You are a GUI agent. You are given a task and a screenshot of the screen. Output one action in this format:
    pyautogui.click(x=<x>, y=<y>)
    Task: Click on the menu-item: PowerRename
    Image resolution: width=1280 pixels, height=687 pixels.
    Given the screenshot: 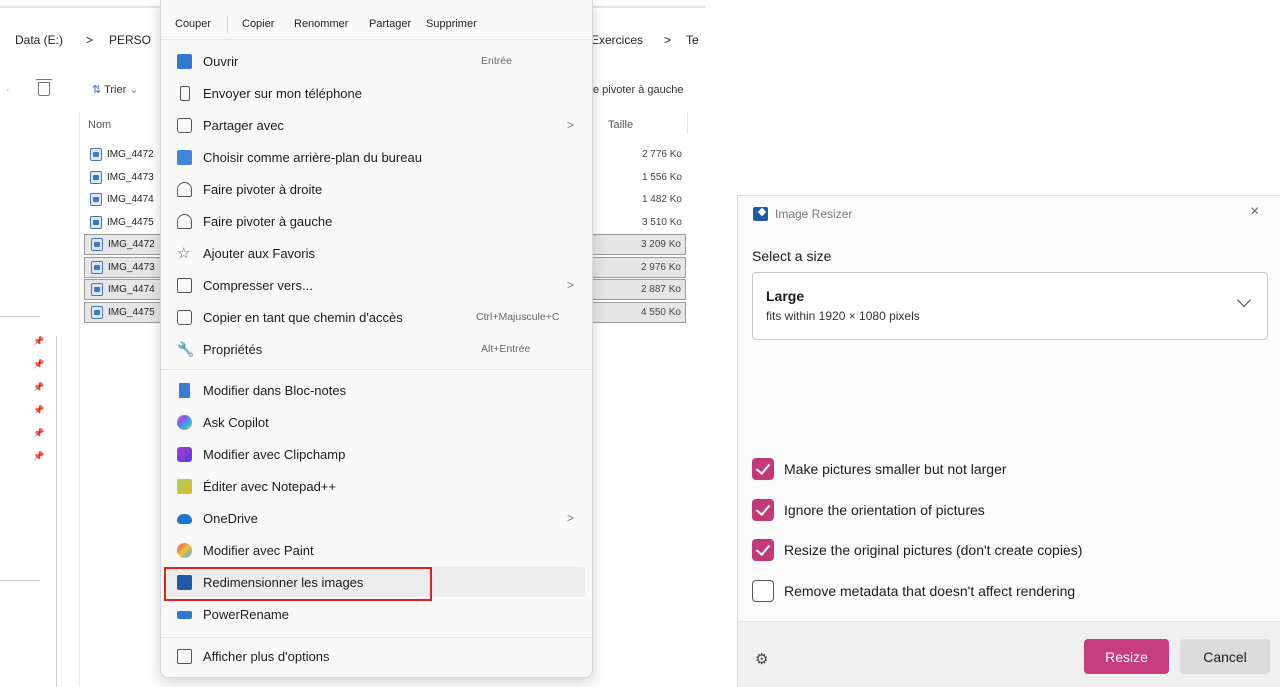 What is the action you would take?
    pyautogui.click(x=375, y=614)
    